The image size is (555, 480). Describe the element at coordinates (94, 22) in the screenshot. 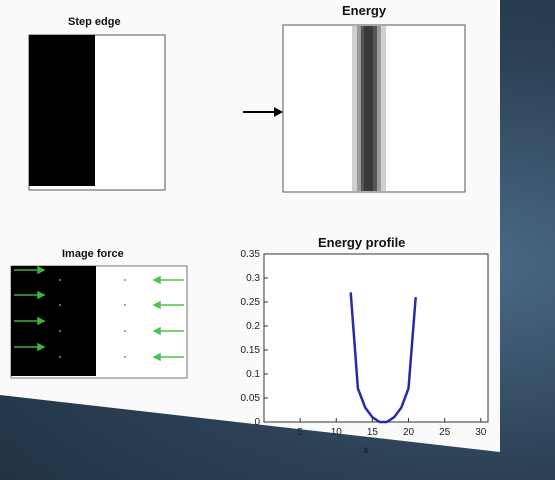

I see `step-edge-title: Step edge` at that location.